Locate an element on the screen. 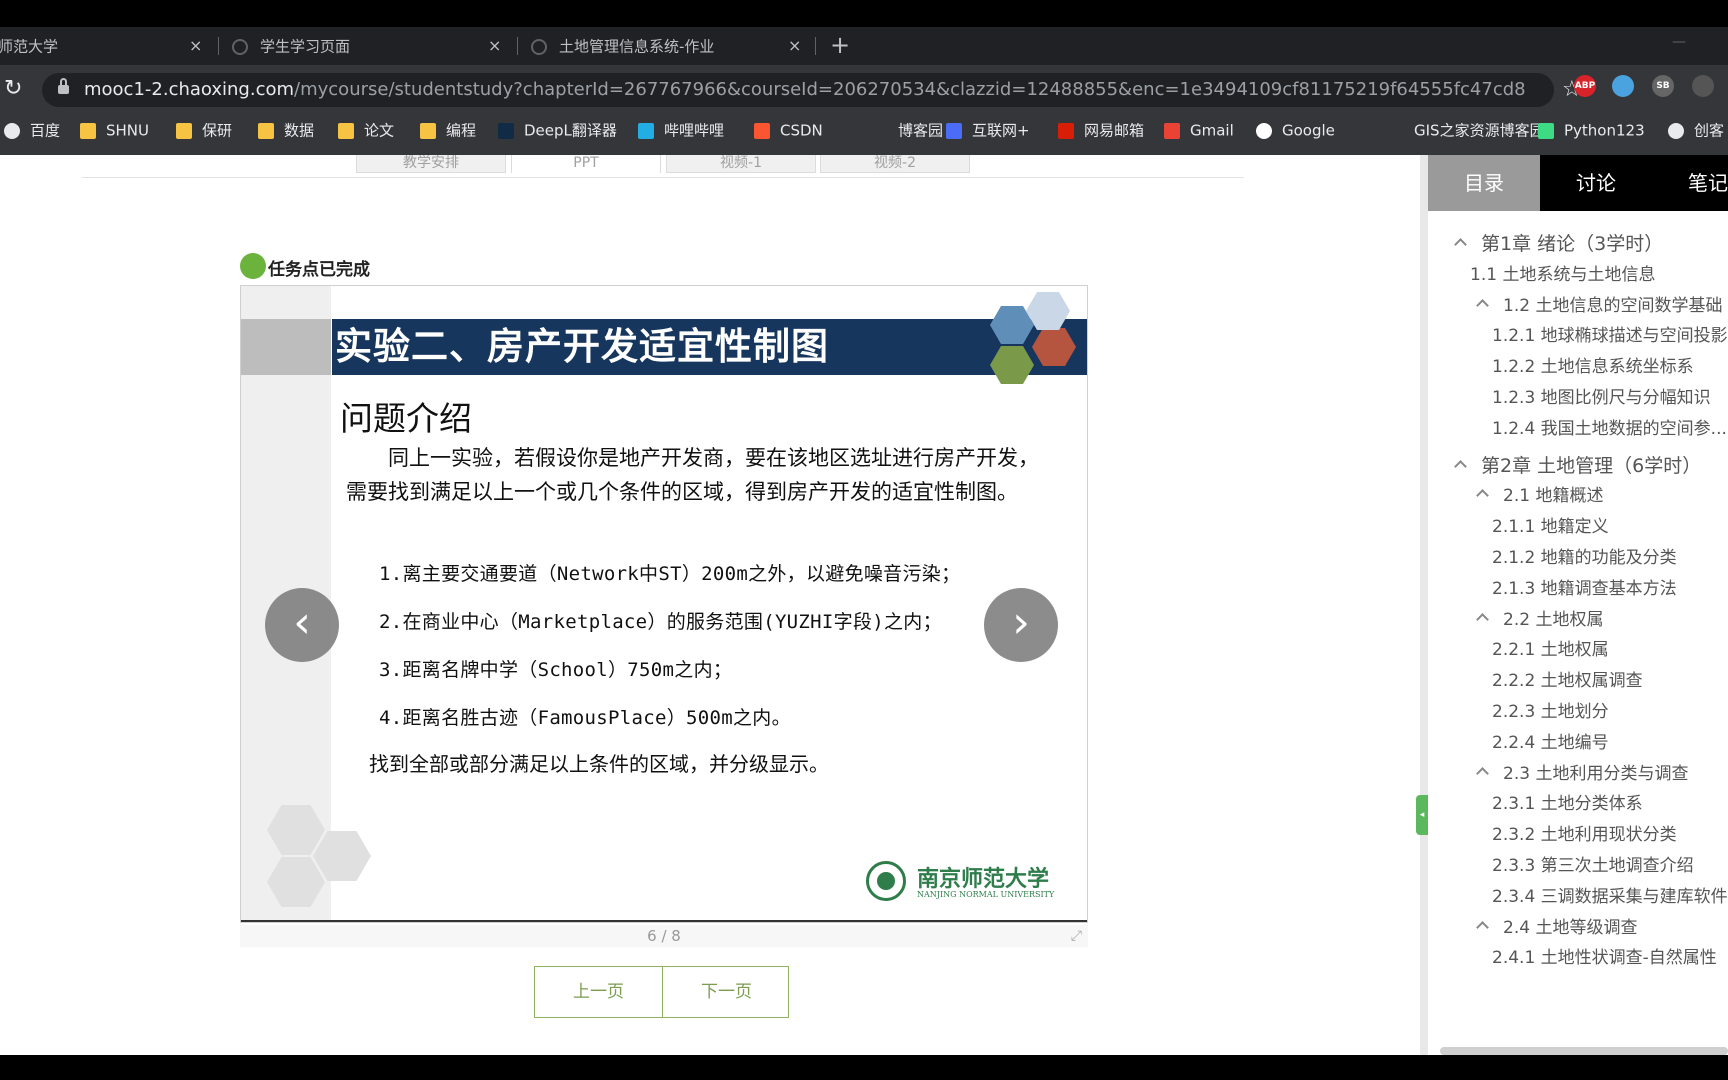 The width and height of the screenshot is (1728, 1080). bookmark-item: 论文 is located at coordinates (366, 130).